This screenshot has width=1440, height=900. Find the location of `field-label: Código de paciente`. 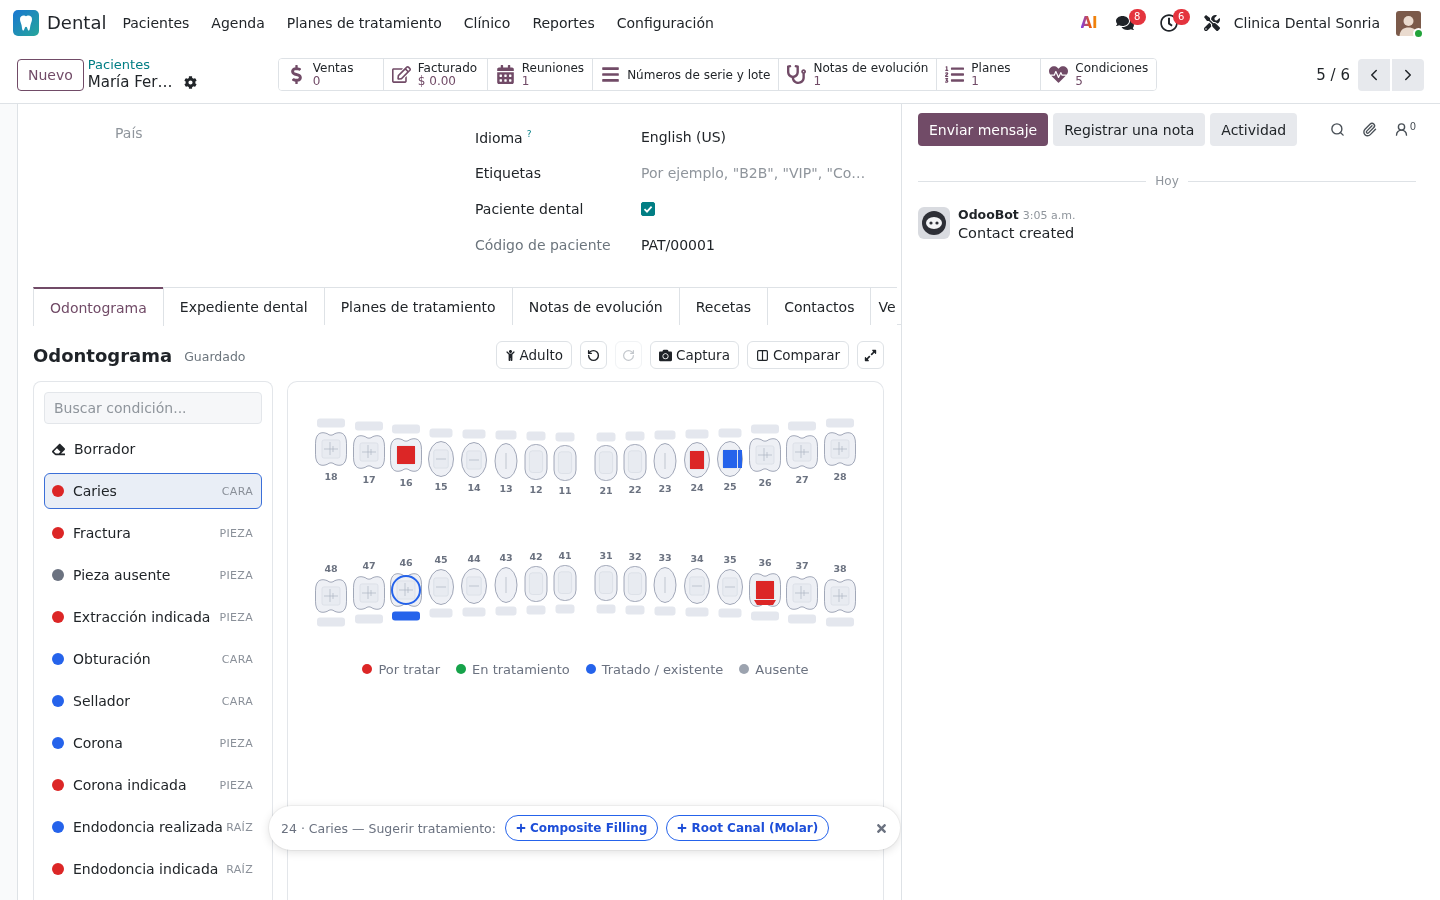

field-label: Código de paciente is located at coordinates (543, 245).